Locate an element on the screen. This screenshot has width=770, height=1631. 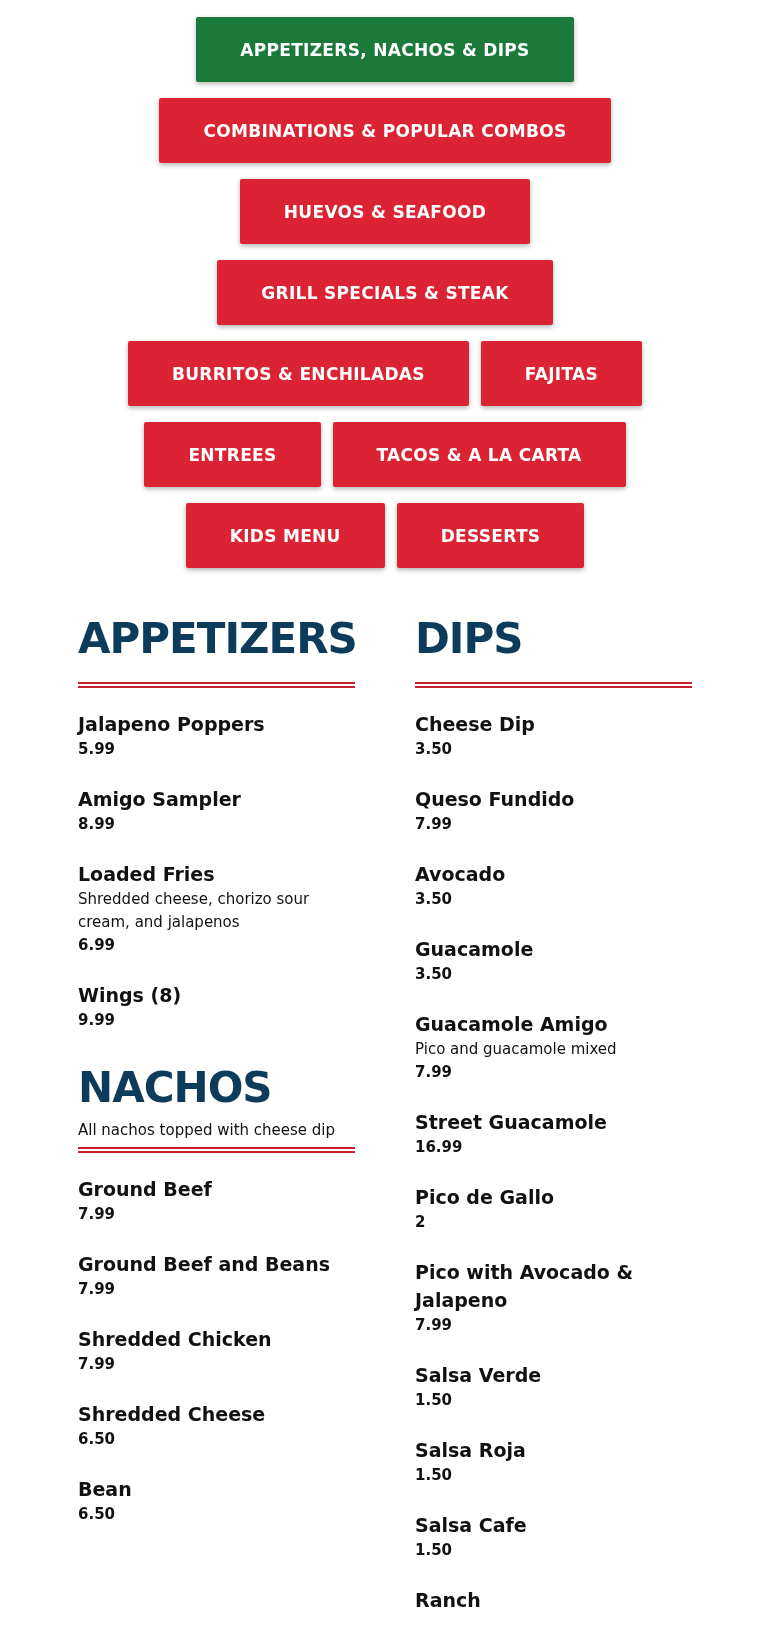
item-name: Ranch is located at coordinates (448, 1600).